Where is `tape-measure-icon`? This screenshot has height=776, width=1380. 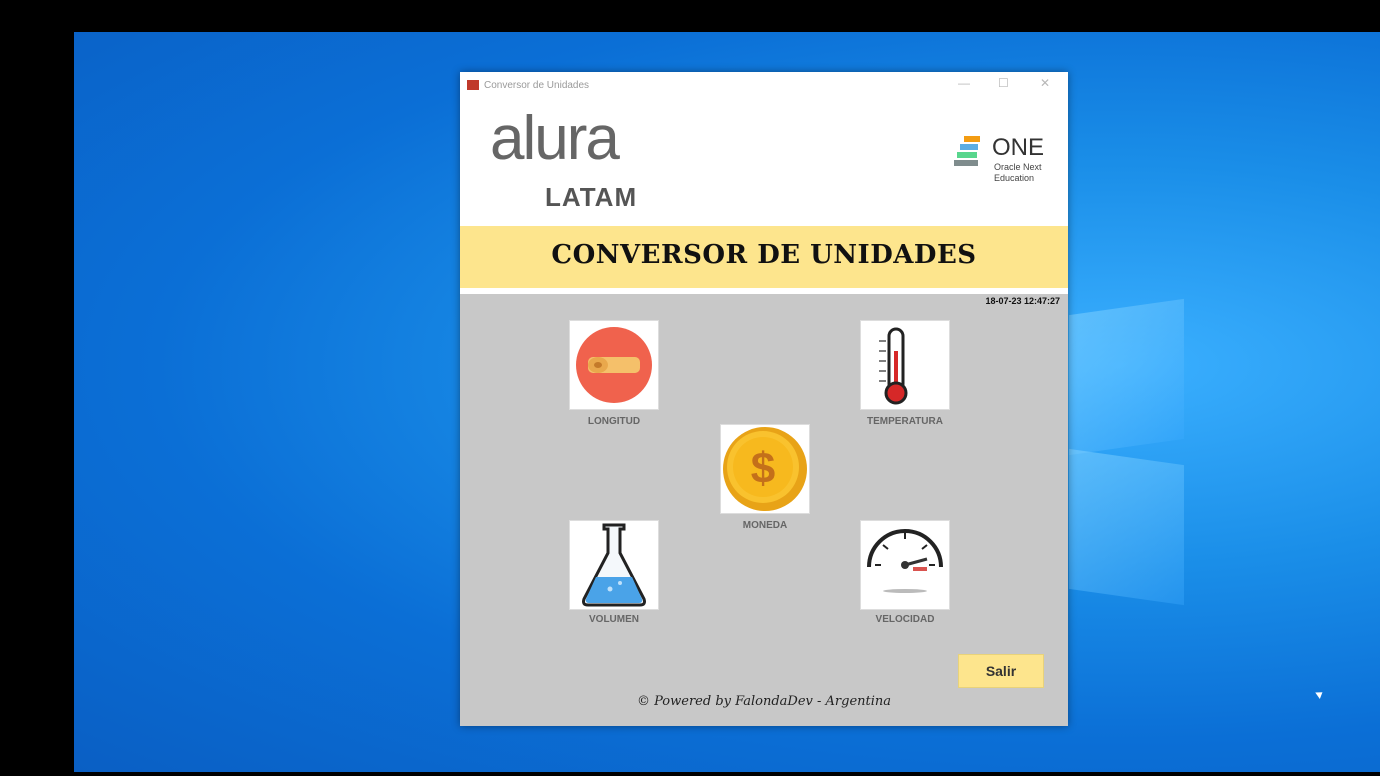
tape-measure-icon is located at coordinates (614, 365).